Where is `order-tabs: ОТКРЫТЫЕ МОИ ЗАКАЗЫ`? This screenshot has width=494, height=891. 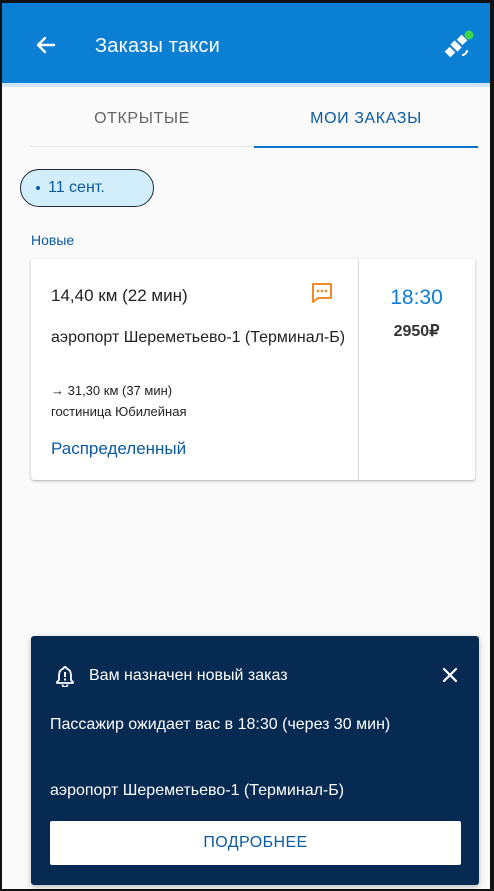 order-tabs: ОТКРЫТЫЕ МОИ ЗАКАЗЫ is located at coordinates (254, 119).